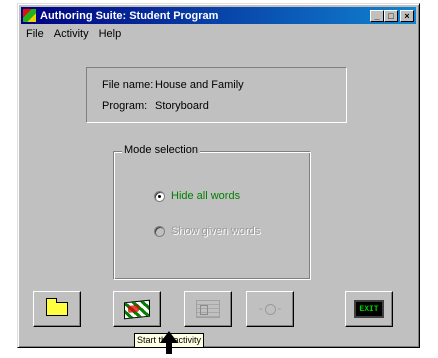 The height and width of the screenshot is (358, 438). I want to click on hide-all-words-option: Hide all words, so click(197, 196).